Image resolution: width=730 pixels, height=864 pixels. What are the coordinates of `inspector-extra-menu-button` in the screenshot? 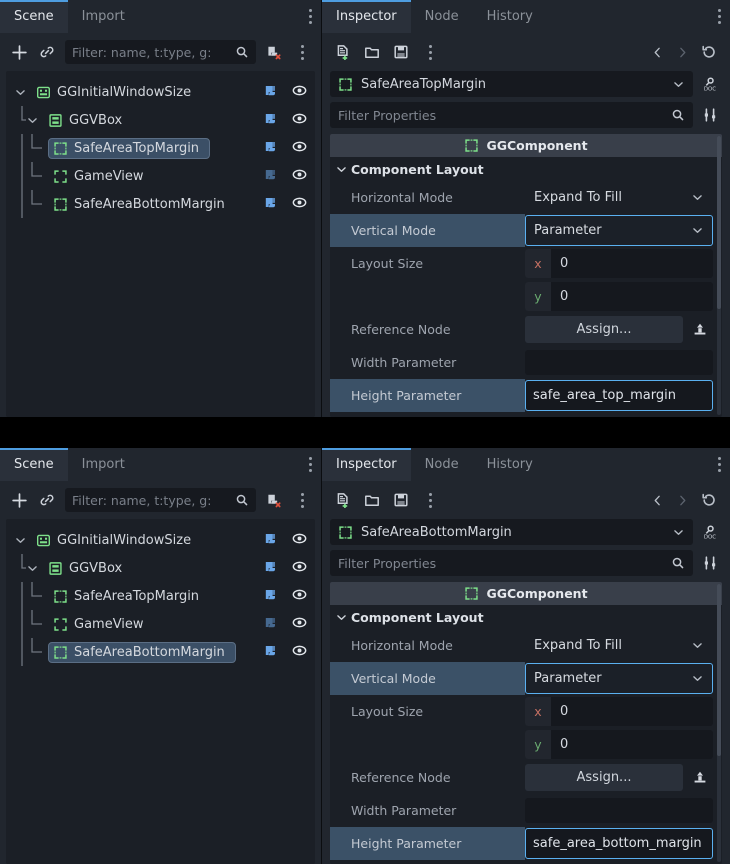 It's located at (430, 500).